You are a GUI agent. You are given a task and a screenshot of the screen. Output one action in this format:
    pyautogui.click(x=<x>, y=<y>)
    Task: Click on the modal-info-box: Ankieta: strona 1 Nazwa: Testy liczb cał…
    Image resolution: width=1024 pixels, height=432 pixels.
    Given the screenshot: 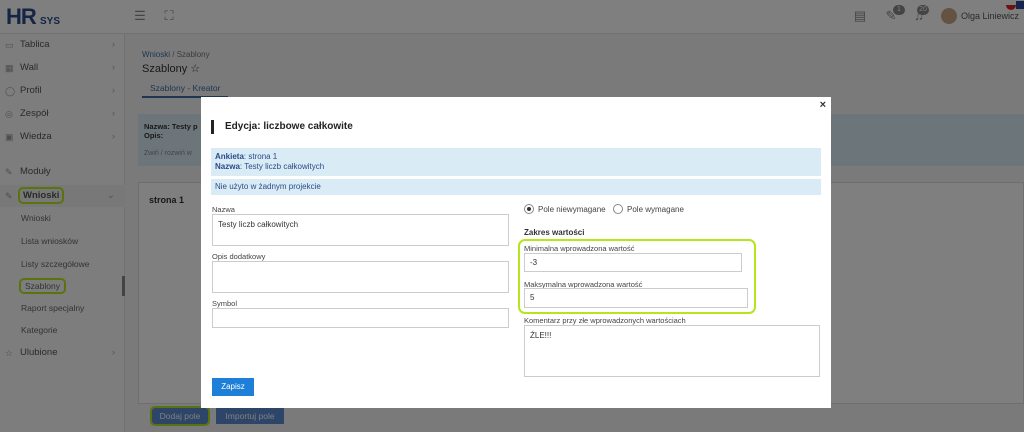 What is the action you would take?
    pyautogui.click(x=516, y=162)
    